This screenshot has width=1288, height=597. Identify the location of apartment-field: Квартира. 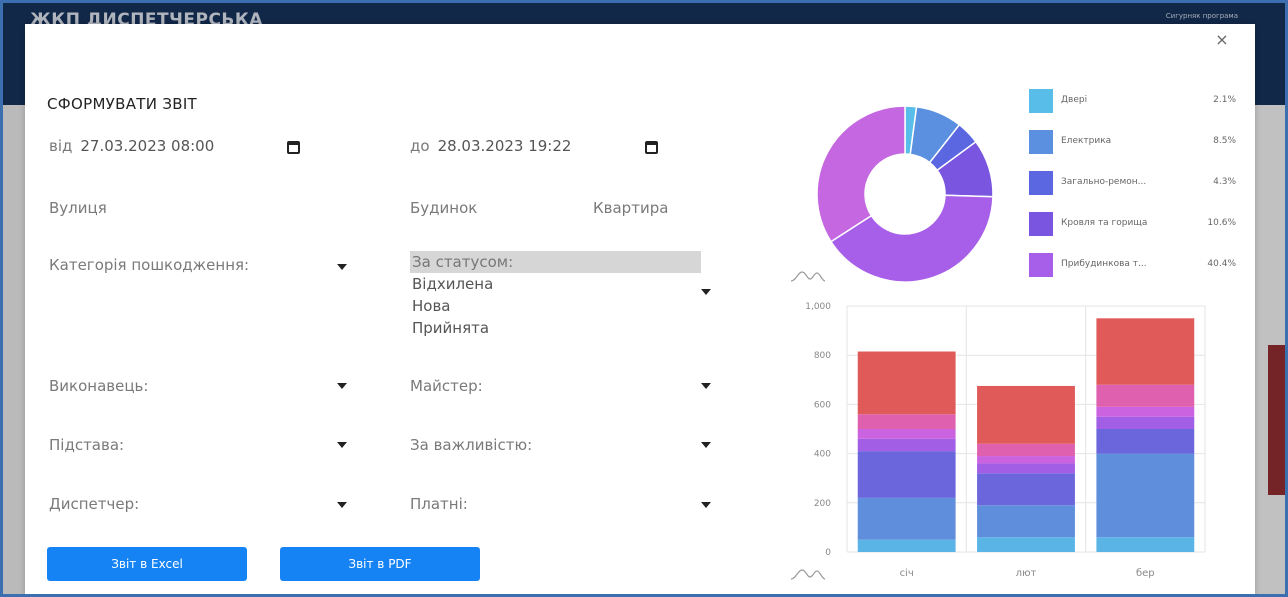
(630, 208).